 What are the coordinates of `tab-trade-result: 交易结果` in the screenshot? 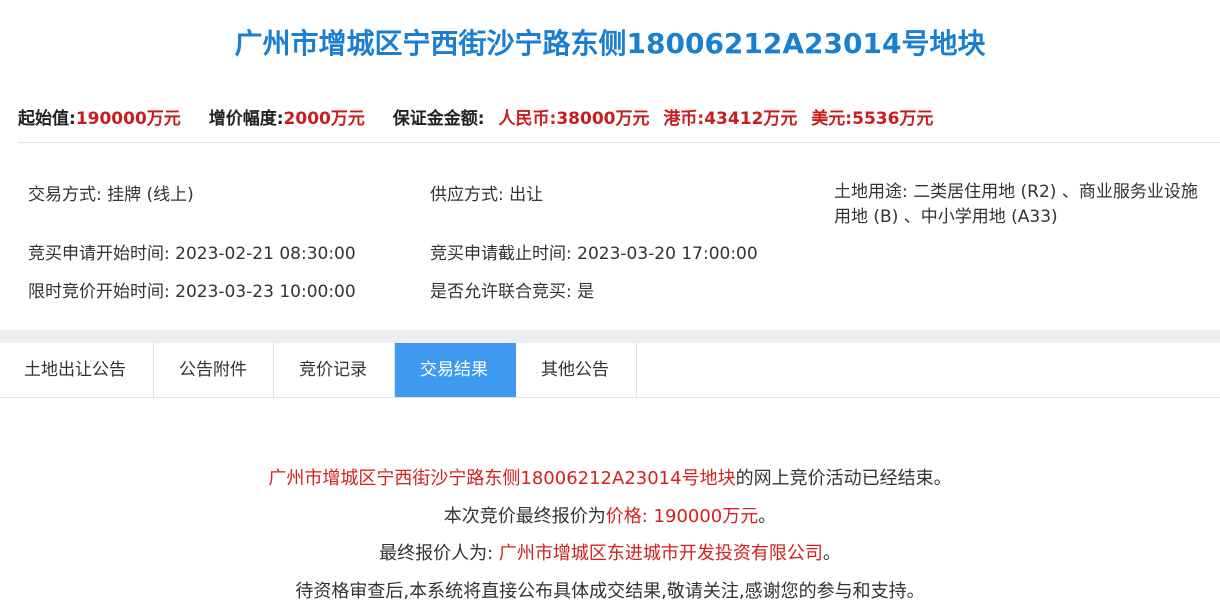 It's located at (455, 370).